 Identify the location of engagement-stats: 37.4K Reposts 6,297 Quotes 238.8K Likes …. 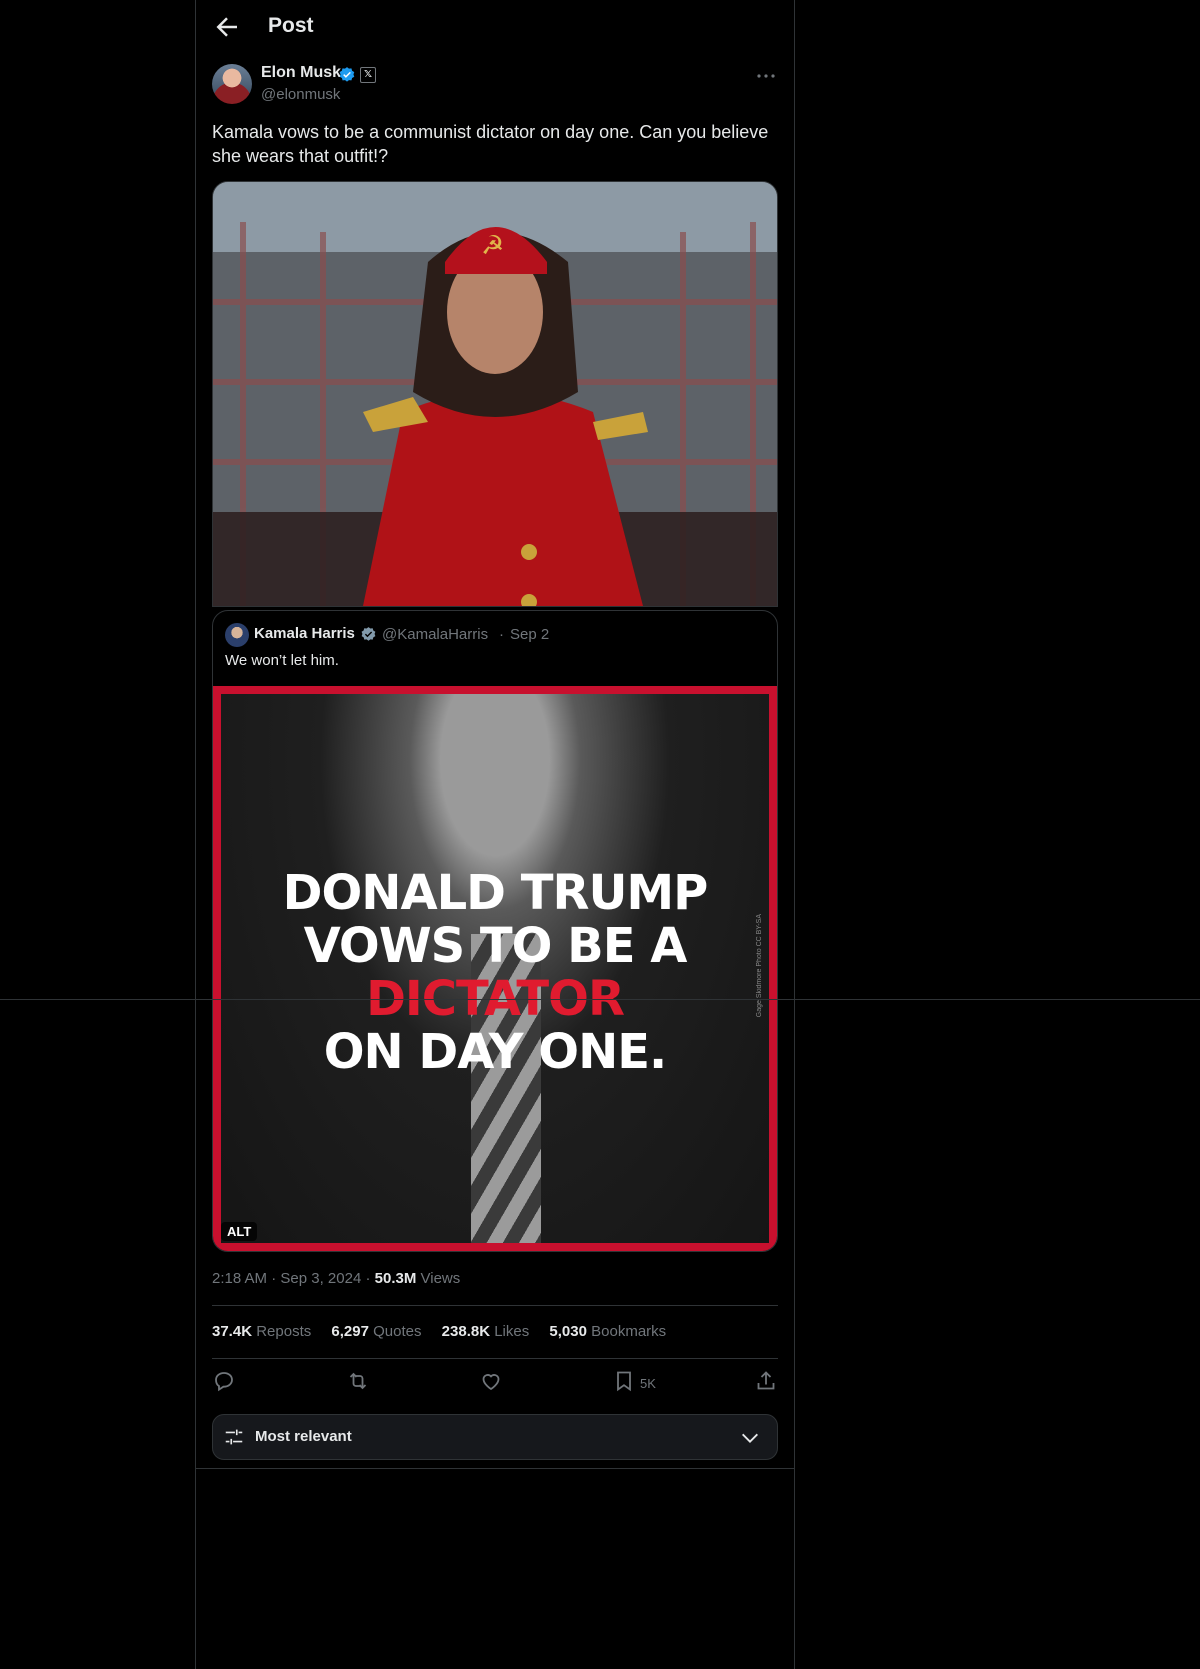
(447, 1331).